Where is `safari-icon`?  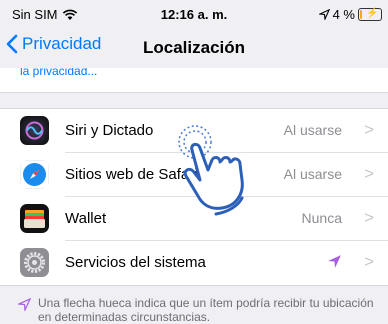
safari-icon is located at coordinates (34, 174).